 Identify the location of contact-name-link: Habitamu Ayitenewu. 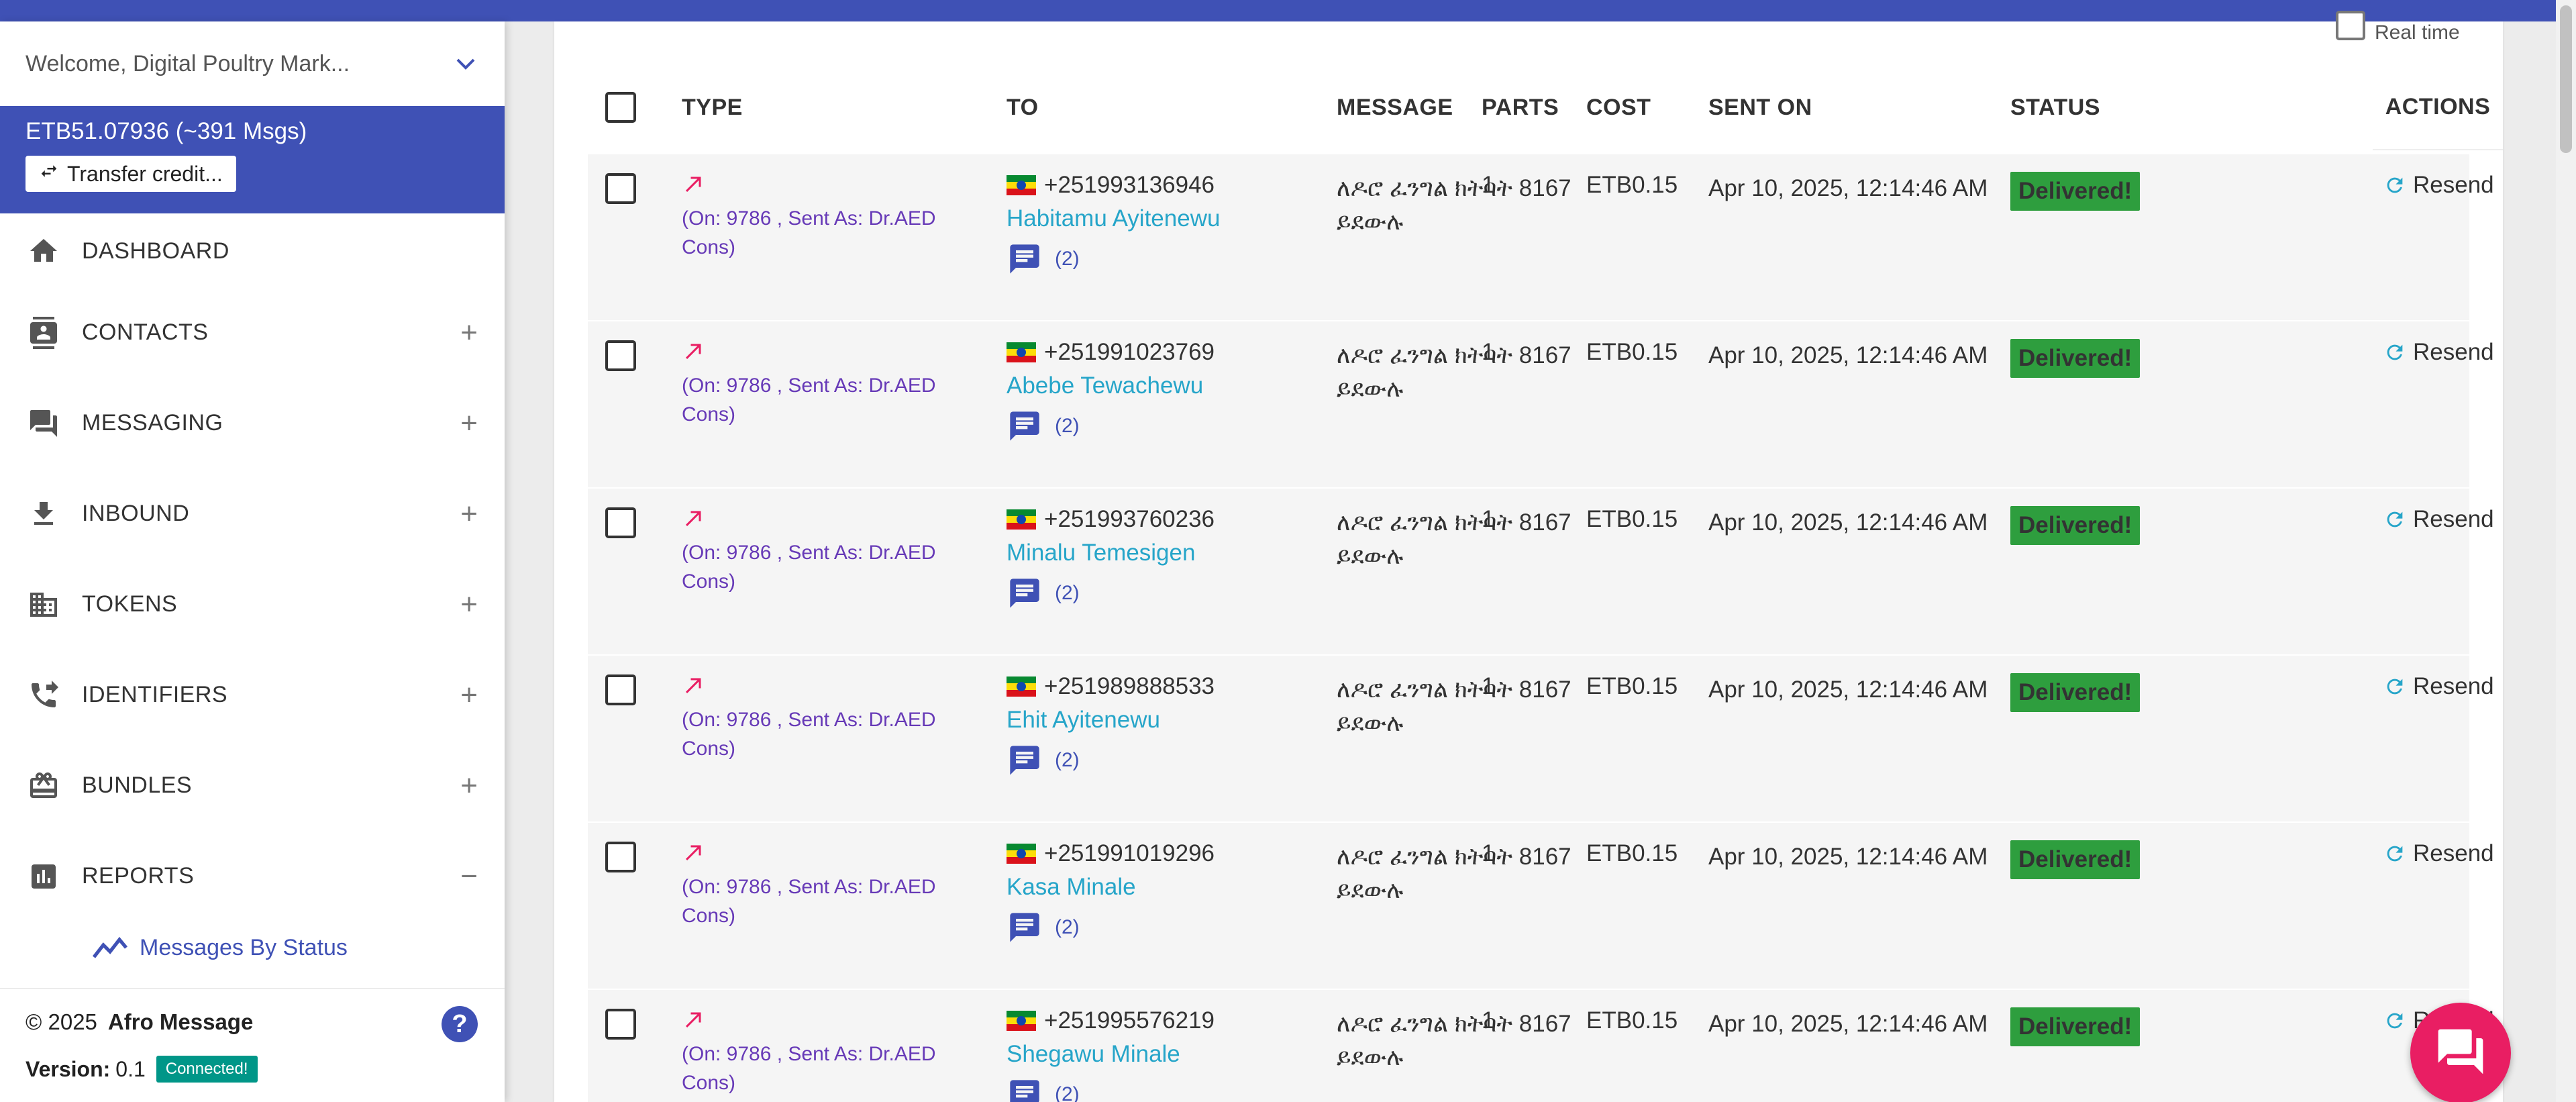
(1113, 218).